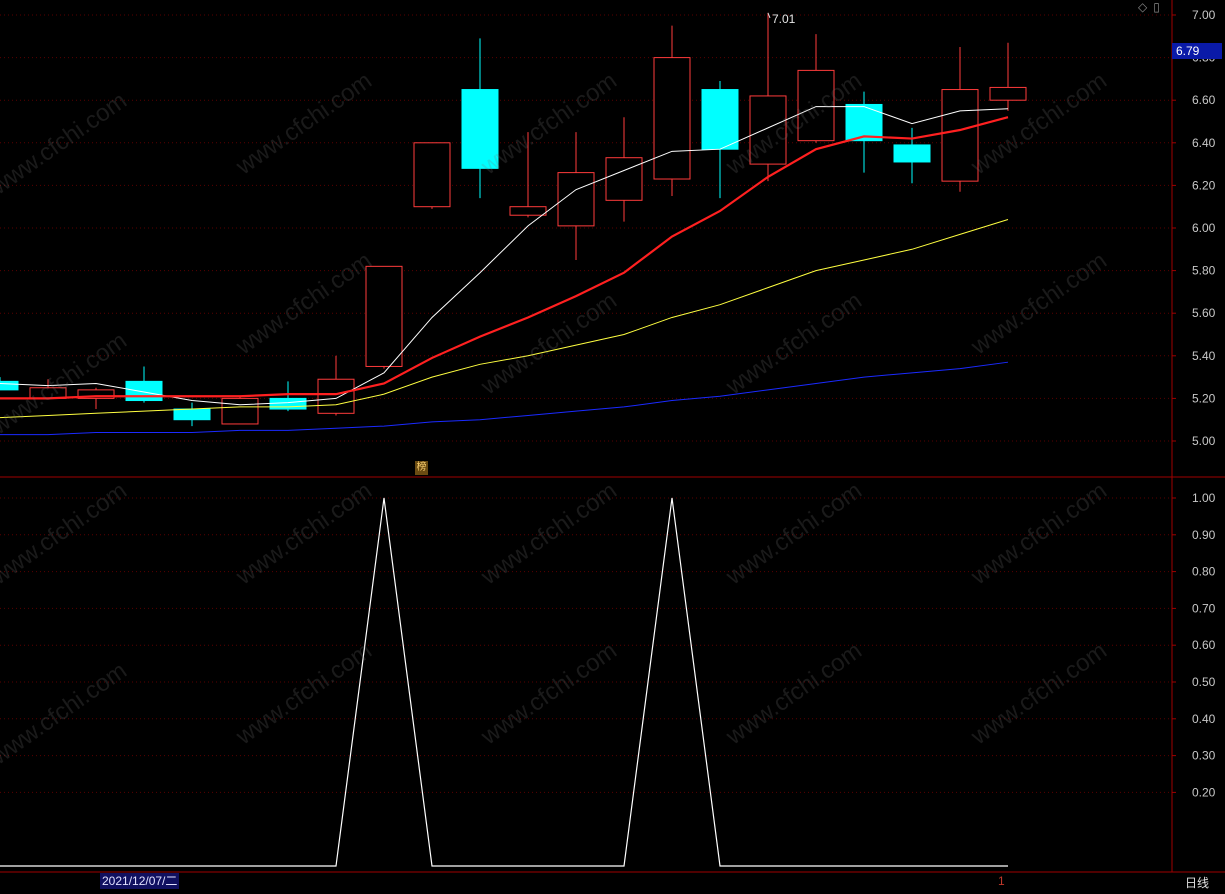  Describe the element at coordinates (1204, 100) in the screenshot. I see `y-tick-label: 6.60` at that location.